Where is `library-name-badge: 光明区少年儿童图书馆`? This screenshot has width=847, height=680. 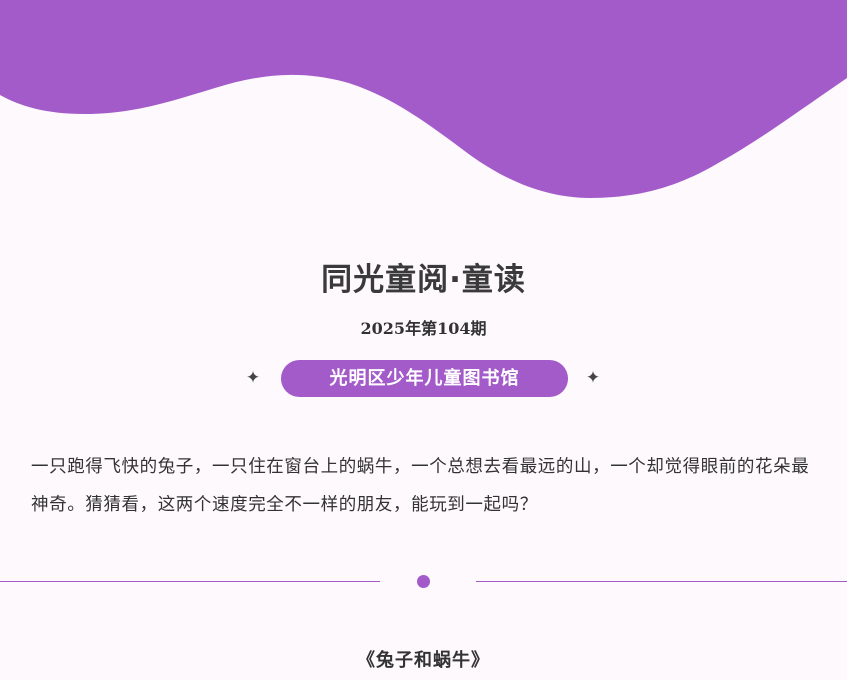 library-name-badge: 光明区少年儿童图书馆 is located at coordinates (424, 378).